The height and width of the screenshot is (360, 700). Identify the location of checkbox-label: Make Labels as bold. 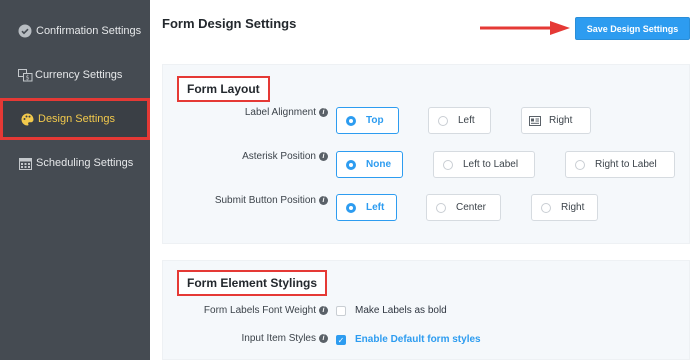
(401, 310).